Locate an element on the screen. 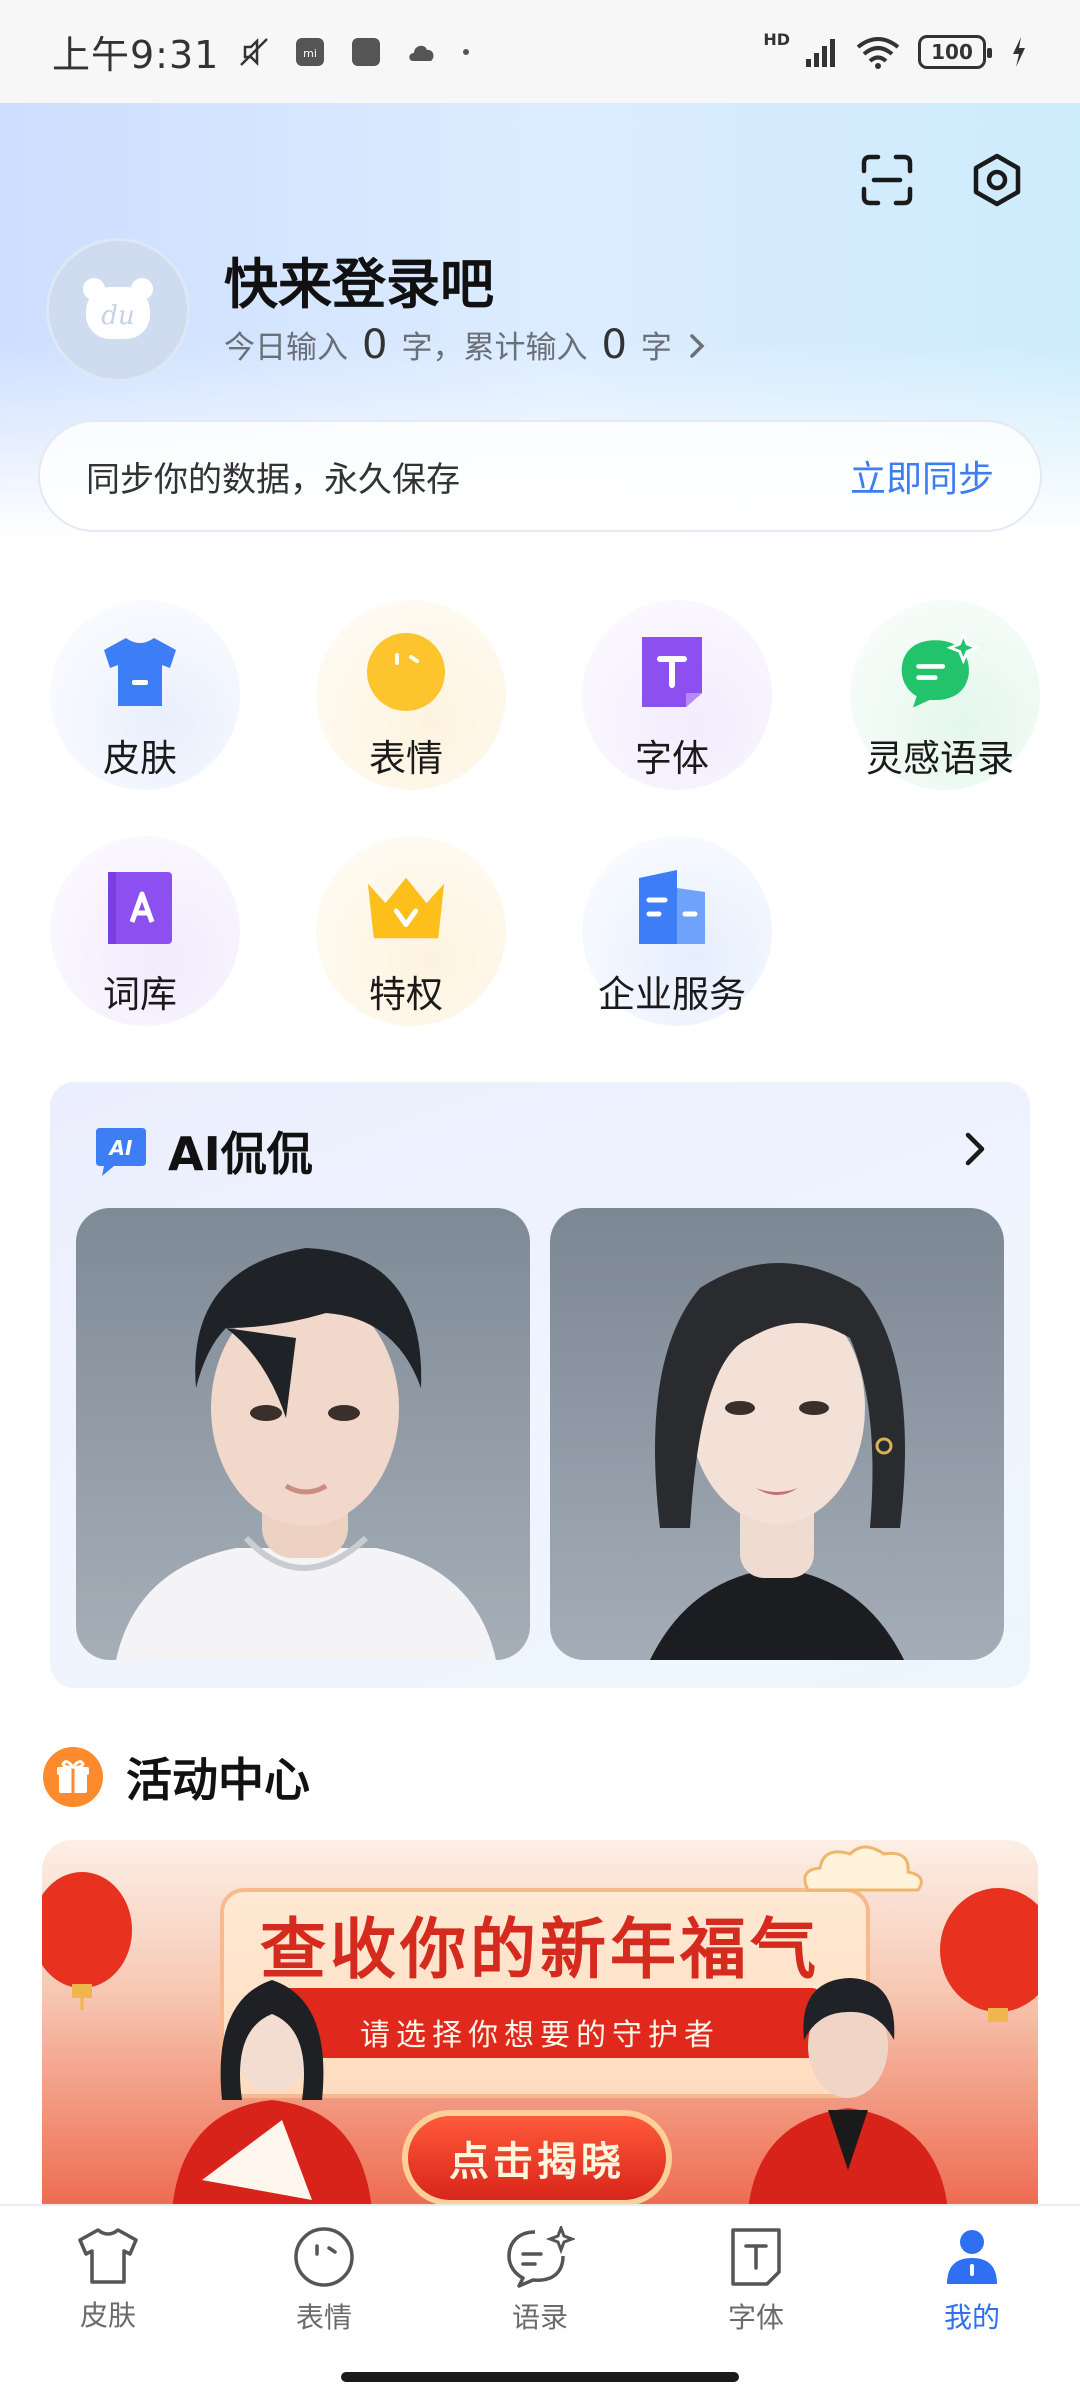  scan-button is located at coordinates (887, 180).